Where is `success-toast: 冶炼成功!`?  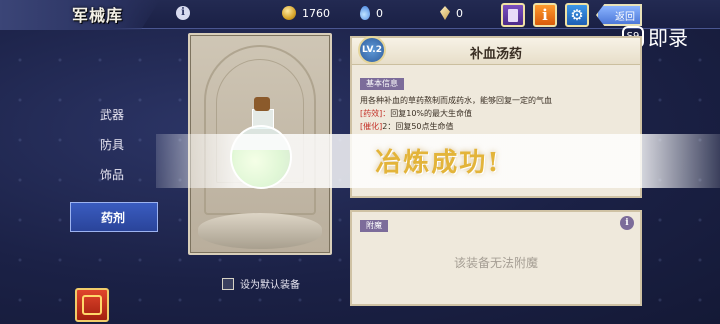
success-toast: 冶炼成功! is located at coordinates (438, 161).